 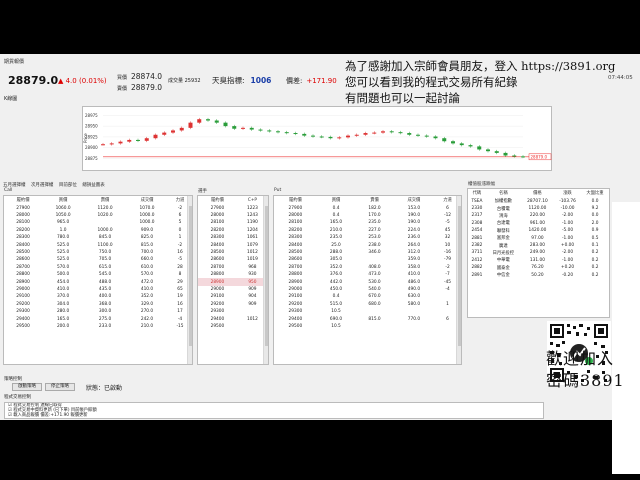 I want to click on table-row: 28200 210.0 227.0 224.0 45, so click(x=367, y=230).